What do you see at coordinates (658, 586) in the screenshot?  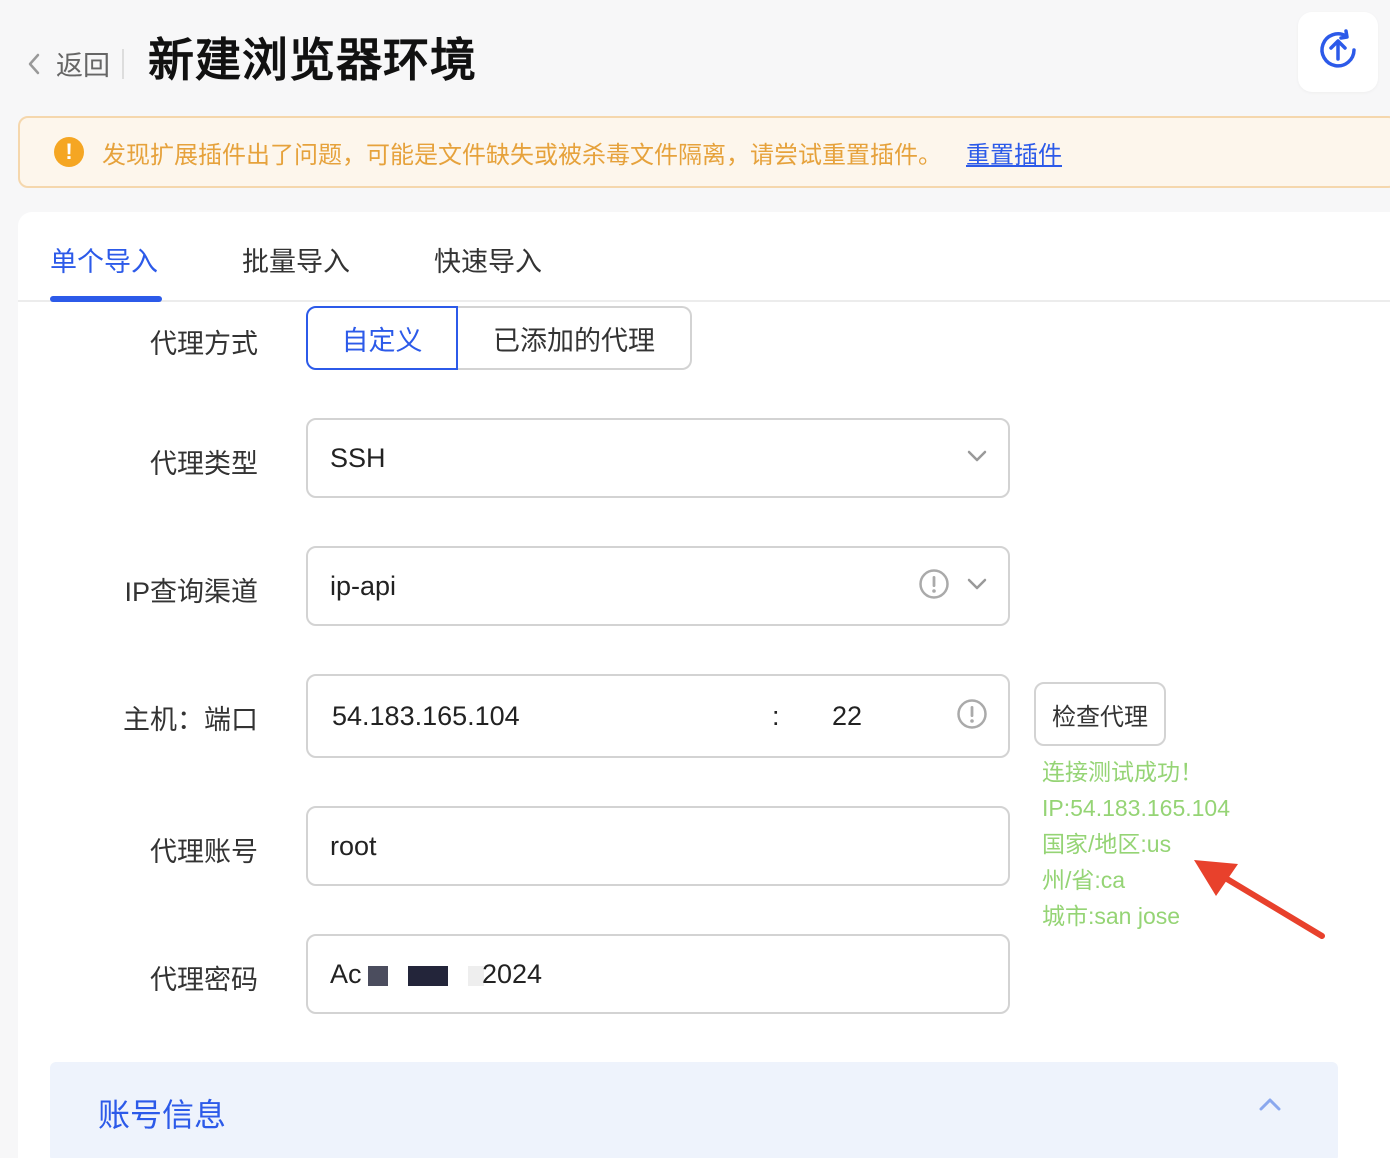 I see `ip-channel-select: ip-api` at bounding box center [658, 586].